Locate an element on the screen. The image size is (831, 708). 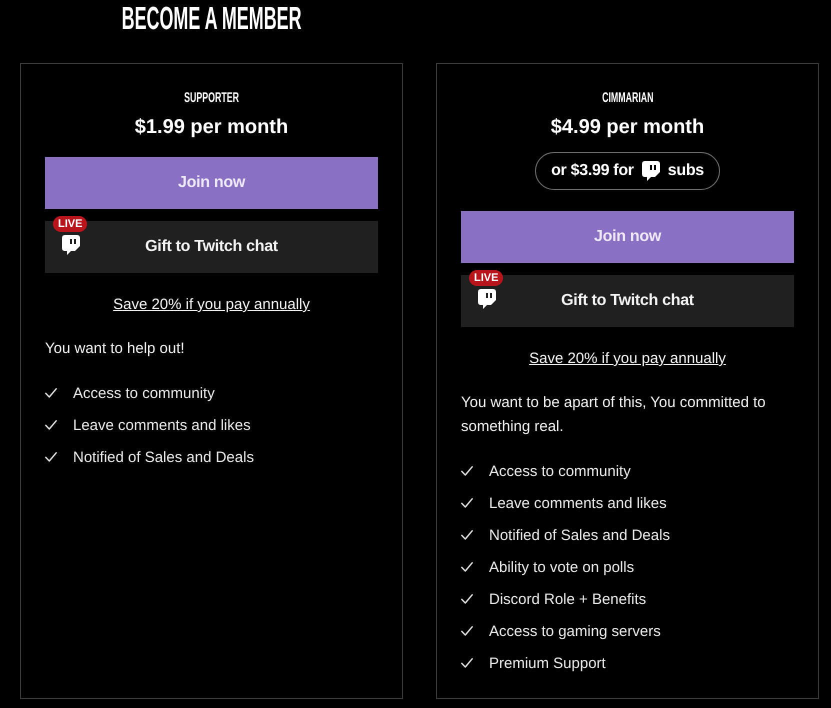
page-title: BECOME A MEMBER is located at coordinates (212, 18).